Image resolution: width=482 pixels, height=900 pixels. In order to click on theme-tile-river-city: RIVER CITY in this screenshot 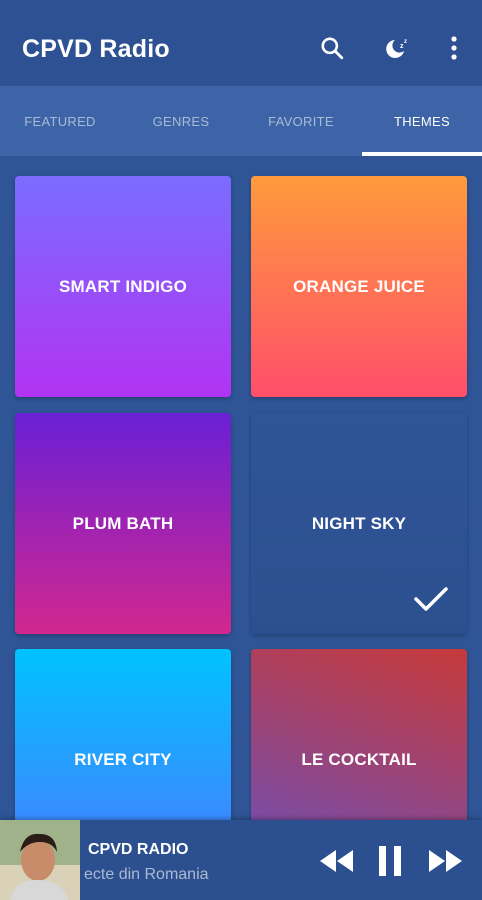, I will do `click(123, 734)`.